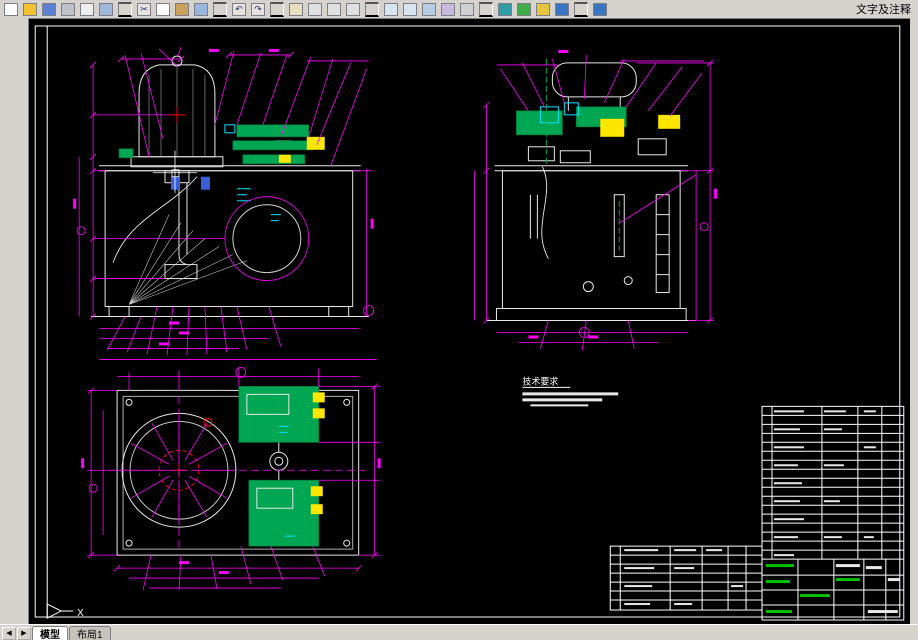 The height and width of the screenshot is (640, 918). I want to click on title-block, so click(833, 513).